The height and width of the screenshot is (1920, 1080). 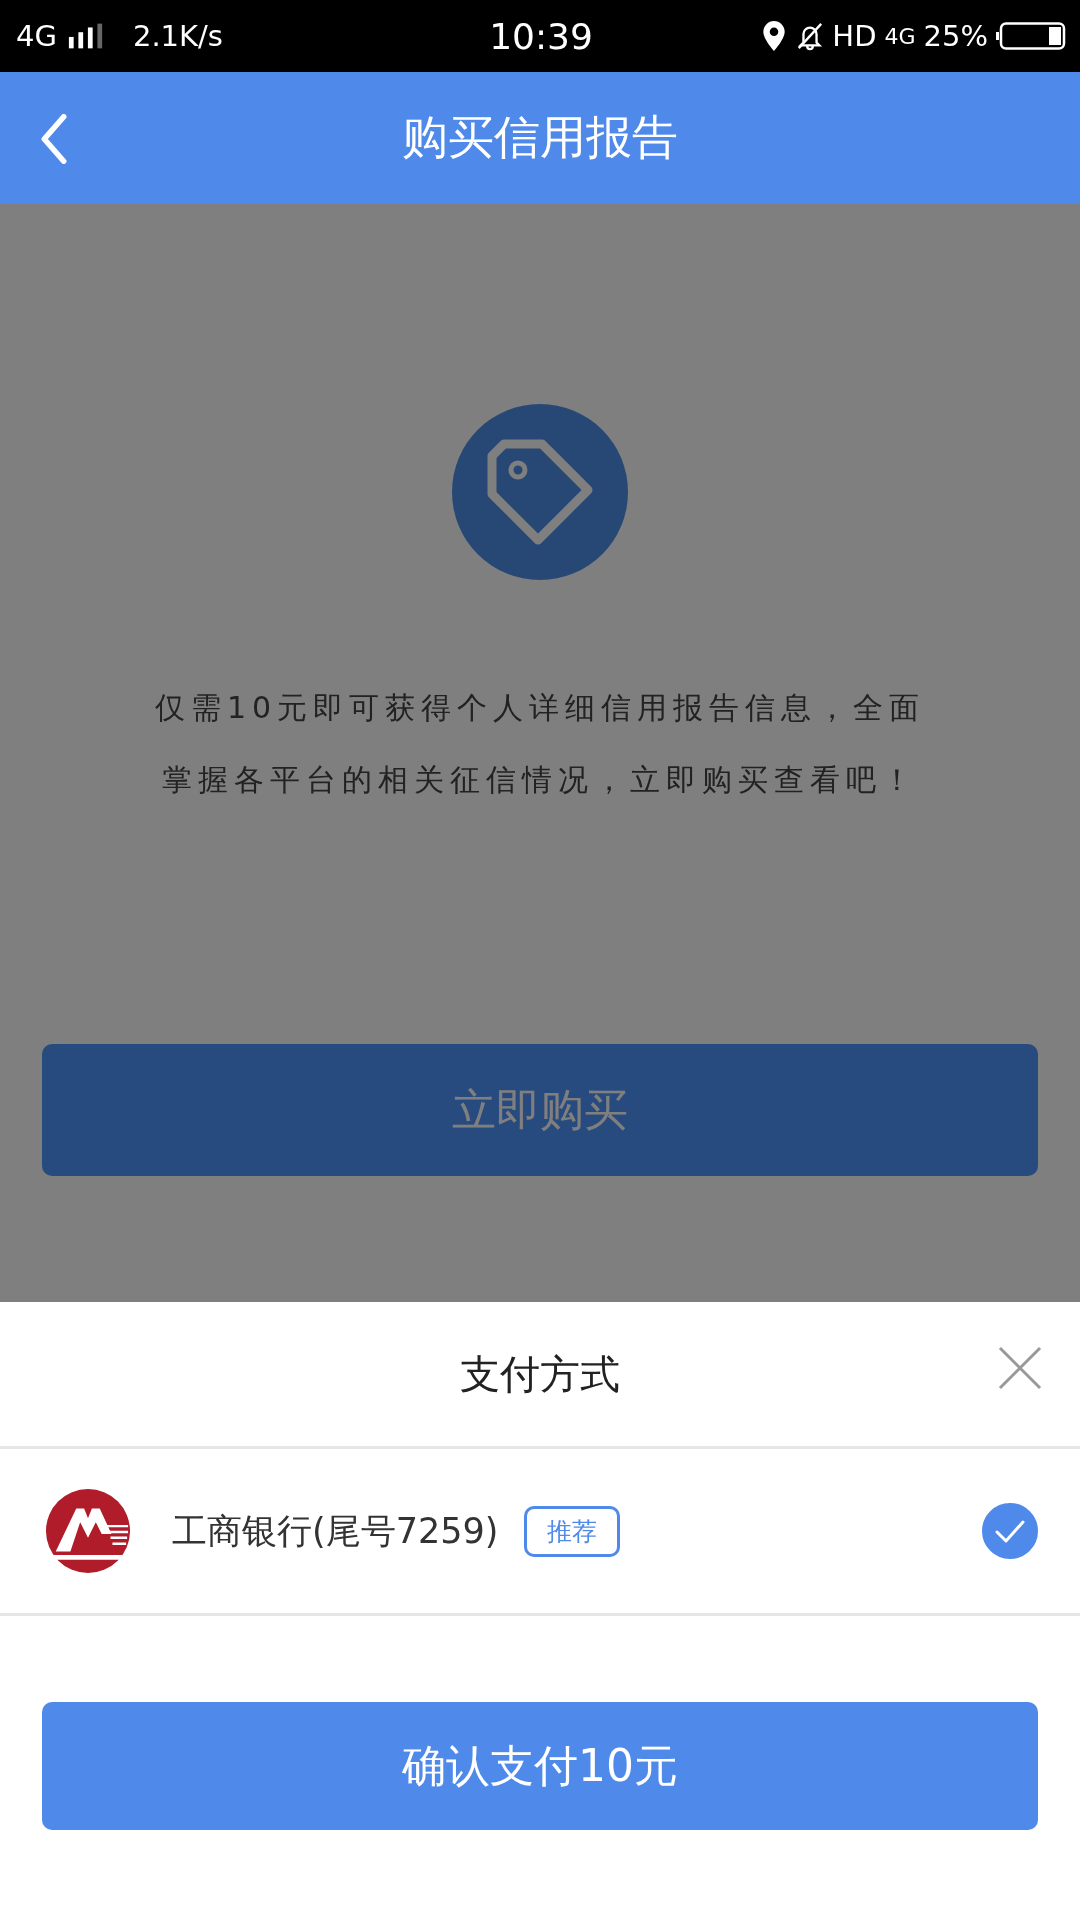 I want to click on network-speed: 2.1K/s, so click(x=177, y=36).